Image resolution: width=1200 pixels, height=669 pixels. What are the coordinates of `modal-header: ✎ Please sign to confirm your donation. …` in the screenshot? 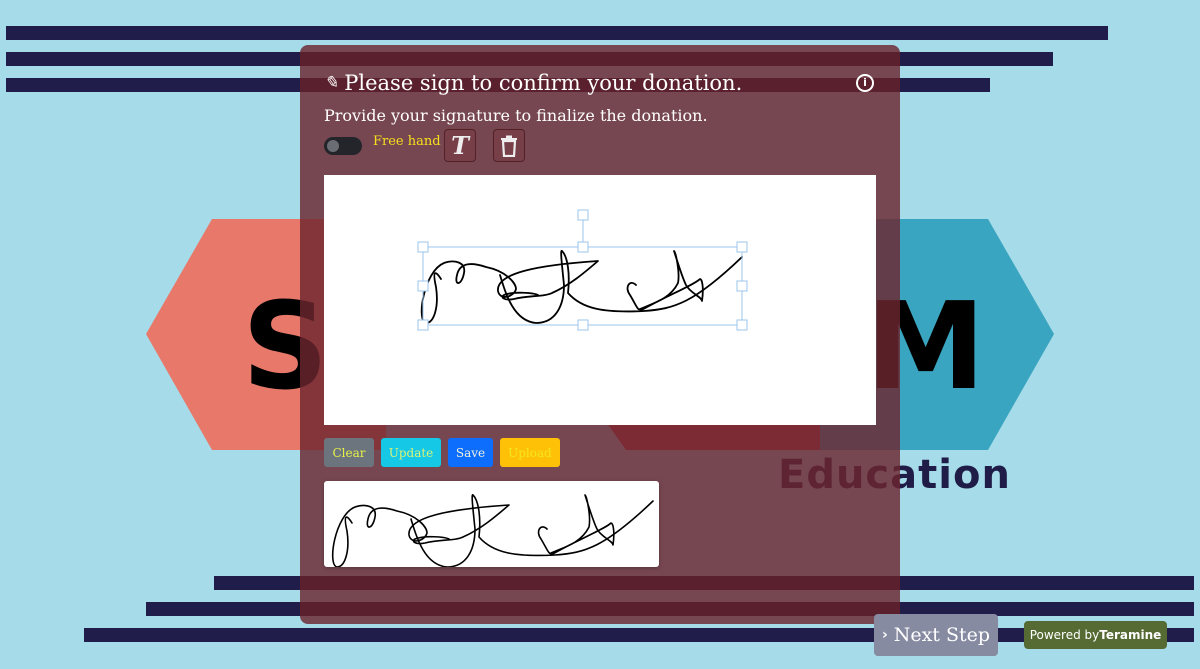 It's located at (600, 83).